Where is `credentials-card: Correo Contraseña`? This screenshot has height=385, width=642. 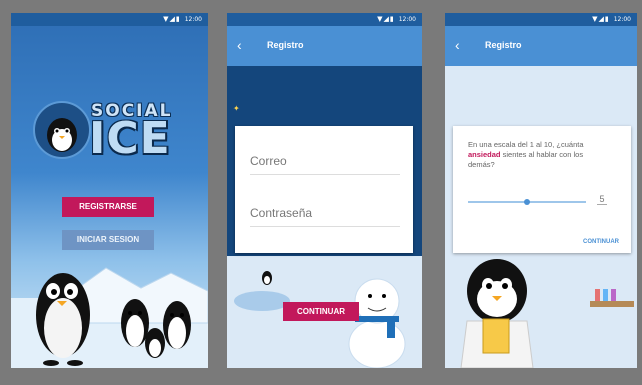 credentials-card: Correo Contraseña is located at coordinates (324, 189).